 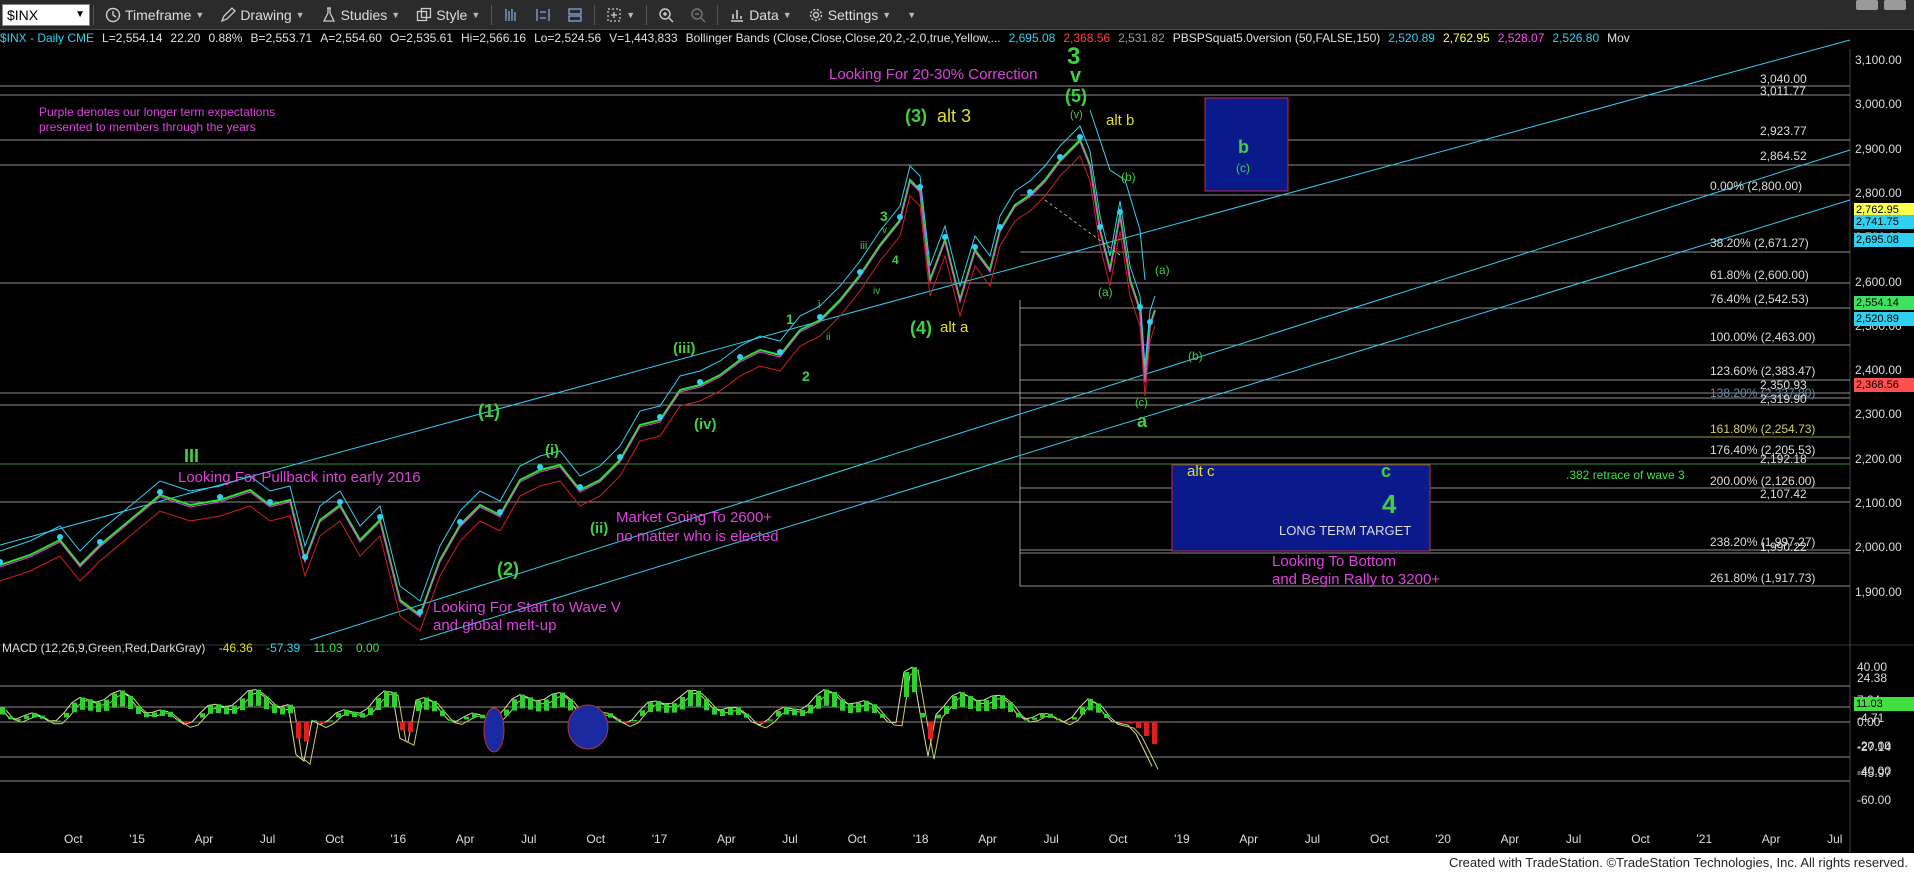 I want to click on wave-b-small-label: (b), so click(x=1128, y=177).